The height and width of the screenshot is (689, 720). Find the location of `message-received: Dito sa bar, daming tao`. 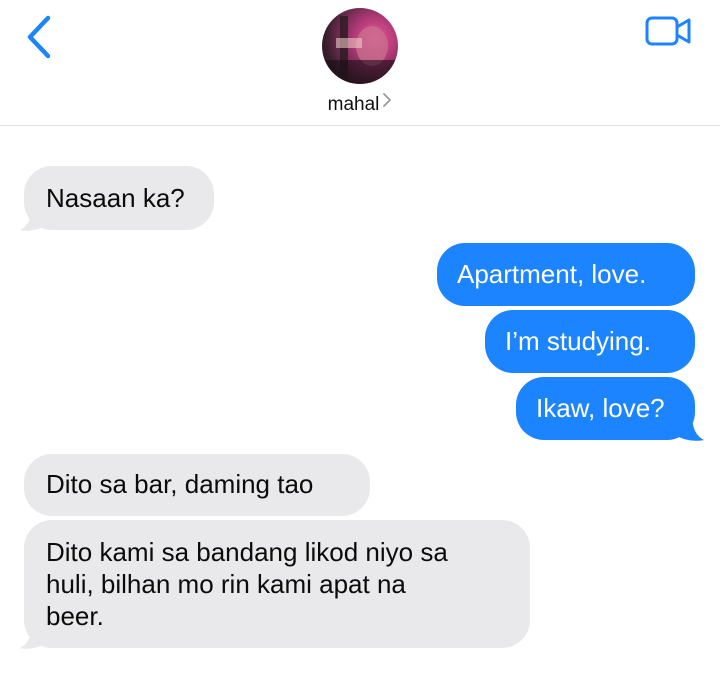

message-received: Dito sa bar, daming tao is located at coordinates (197, 485).